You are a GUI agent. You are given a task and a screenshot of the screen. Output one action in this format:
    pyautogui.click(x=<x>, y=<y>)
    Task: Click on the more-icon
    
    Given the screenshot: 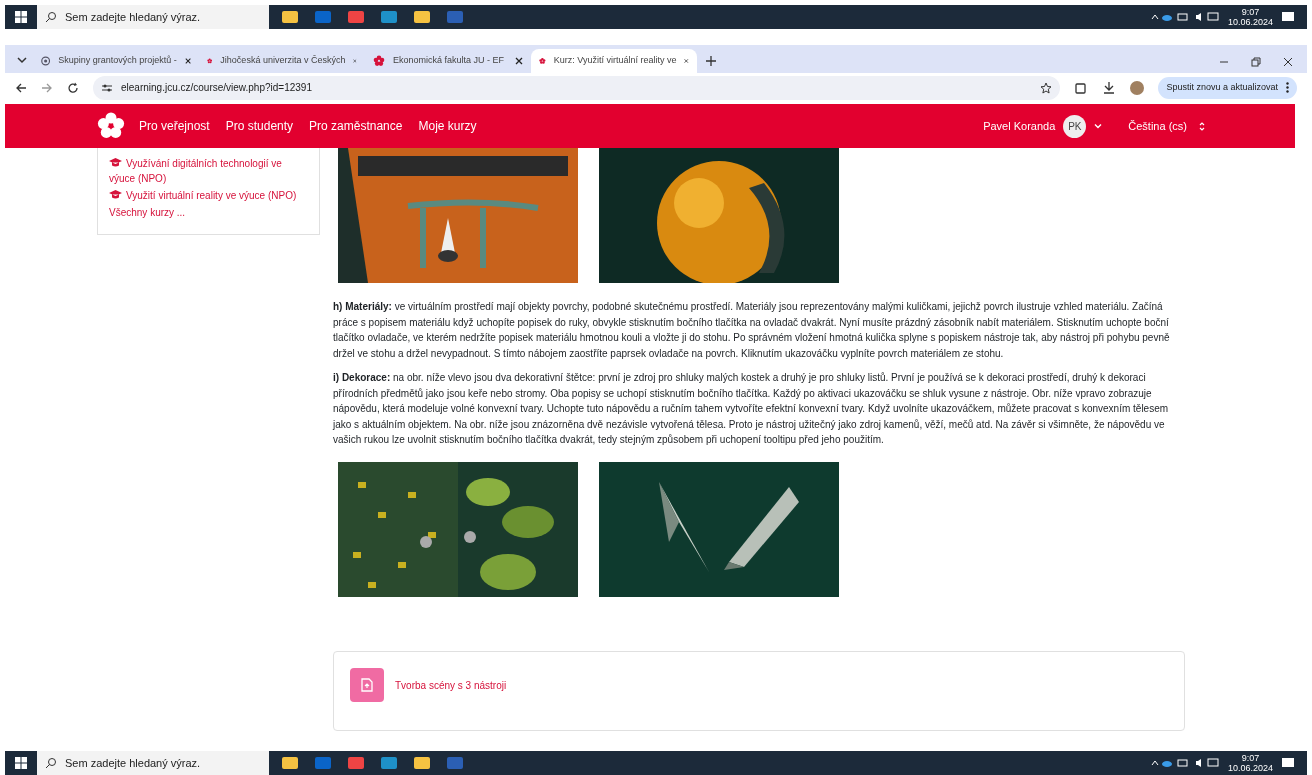 What is the action you would take?
    pyautogui.click(x=1287, y=87)
    